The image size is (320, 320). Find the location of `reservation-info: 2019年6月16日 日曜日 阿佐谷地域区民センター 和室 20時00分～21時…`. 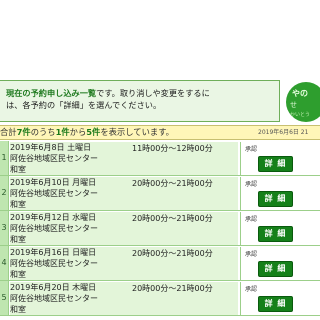

reservation-info: 2019年6月16日 日曜日 阿佐谷地域区民センター 和室 20時00分～21時… is located at coordinates (124, 263).